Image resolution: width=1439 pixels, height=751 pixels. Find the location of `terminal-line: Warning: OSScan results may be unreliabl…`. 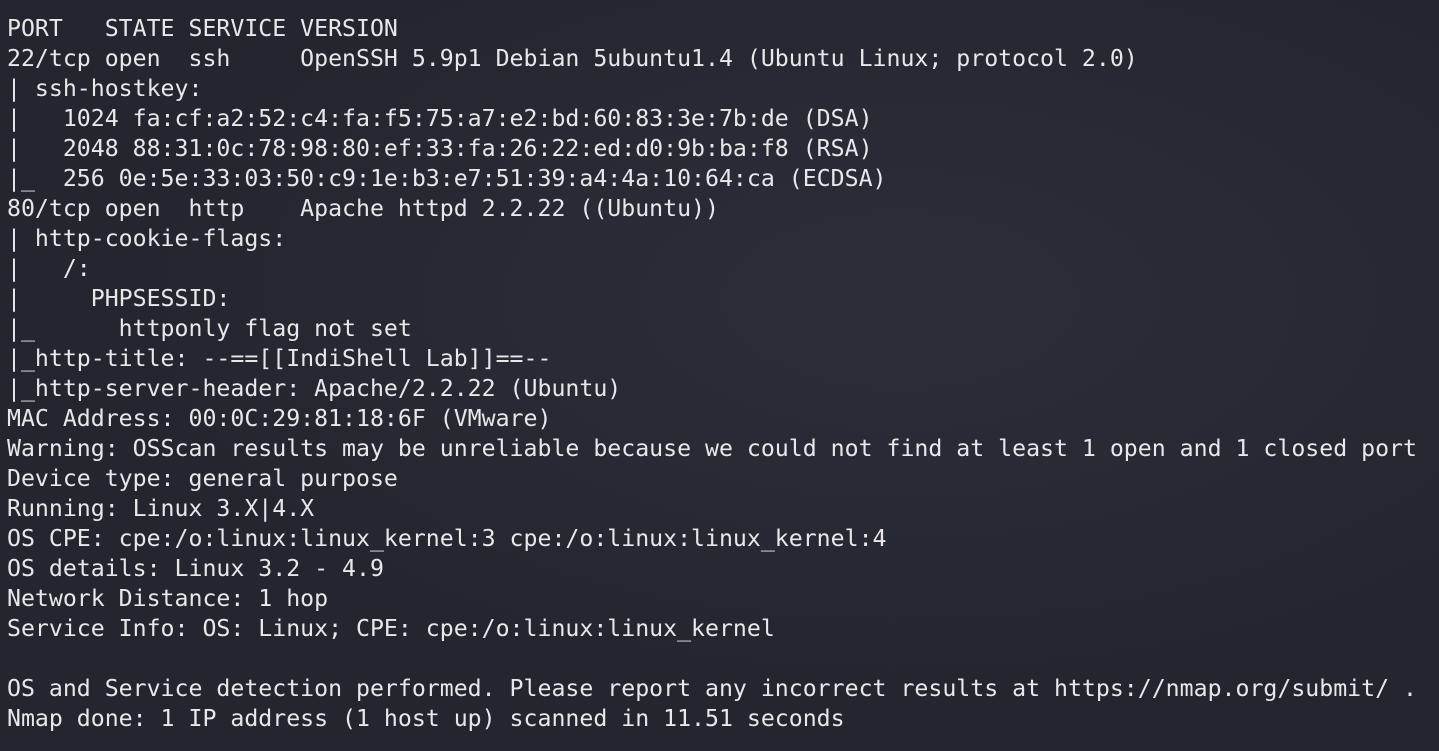

terminal-line: Warning: OSScan results may be unreliabl… is located at coordinates (712, 448).